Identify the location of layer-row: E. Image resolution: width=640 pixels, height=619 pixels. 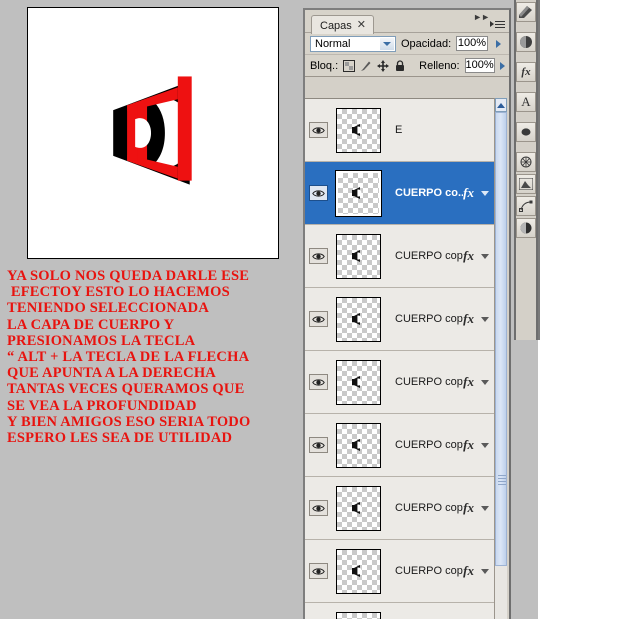
(400, 130).